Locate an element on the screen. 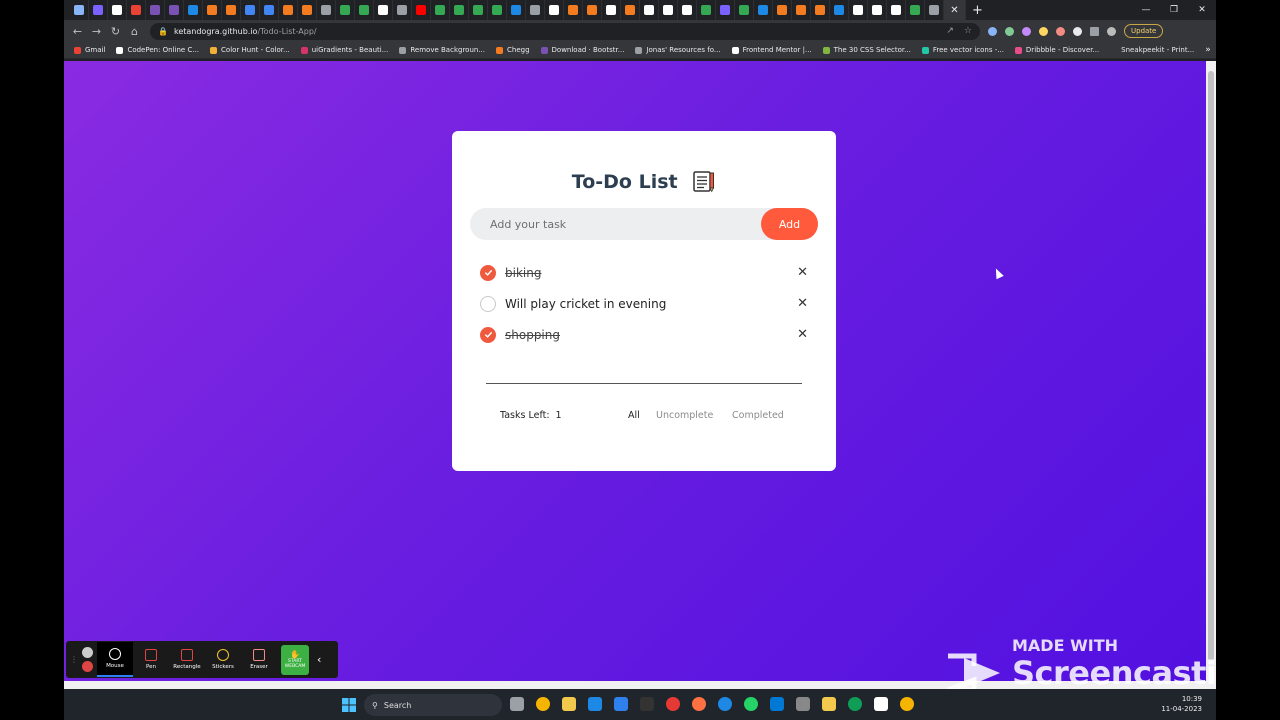 The height and width of the screenshot is (720, 1280). edge-icon is located at coordinates (595, 704).